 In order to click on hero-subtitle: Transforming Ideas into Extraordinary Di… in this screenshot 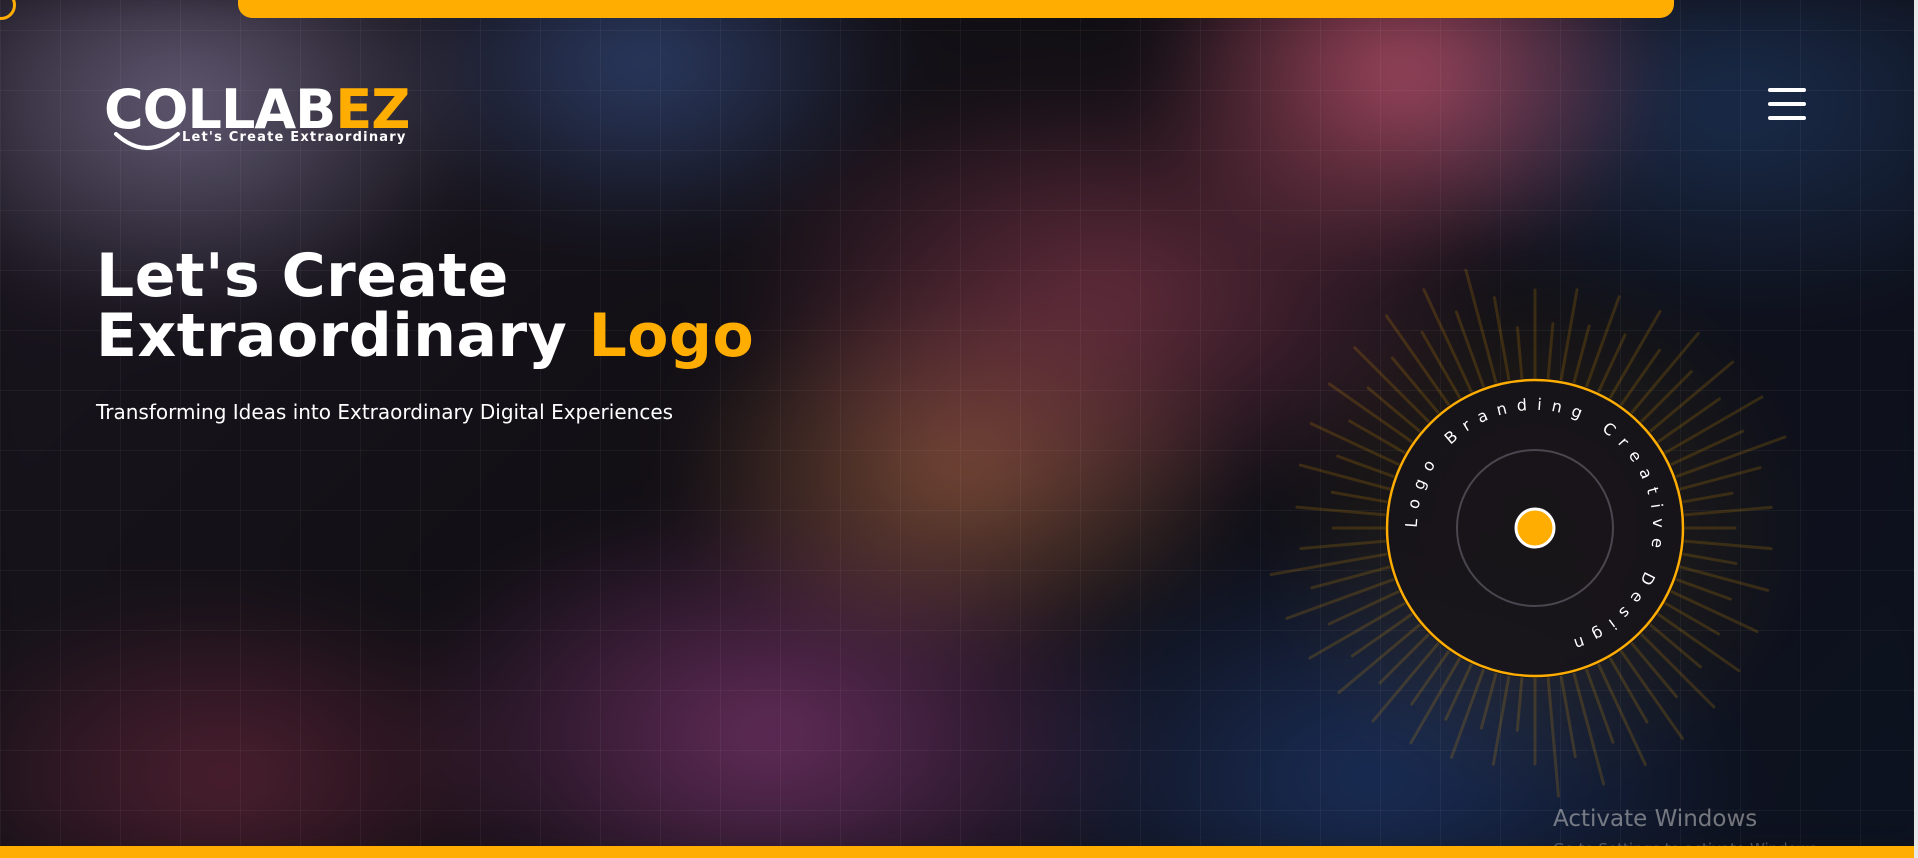, I will do `click(385, 412)`.